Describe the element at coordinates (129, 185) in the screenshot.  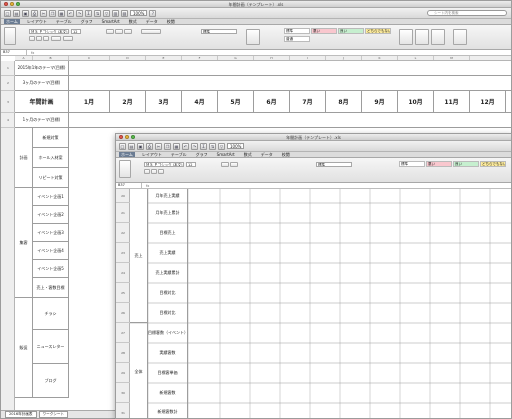
I see `name-box: B37` at that location.